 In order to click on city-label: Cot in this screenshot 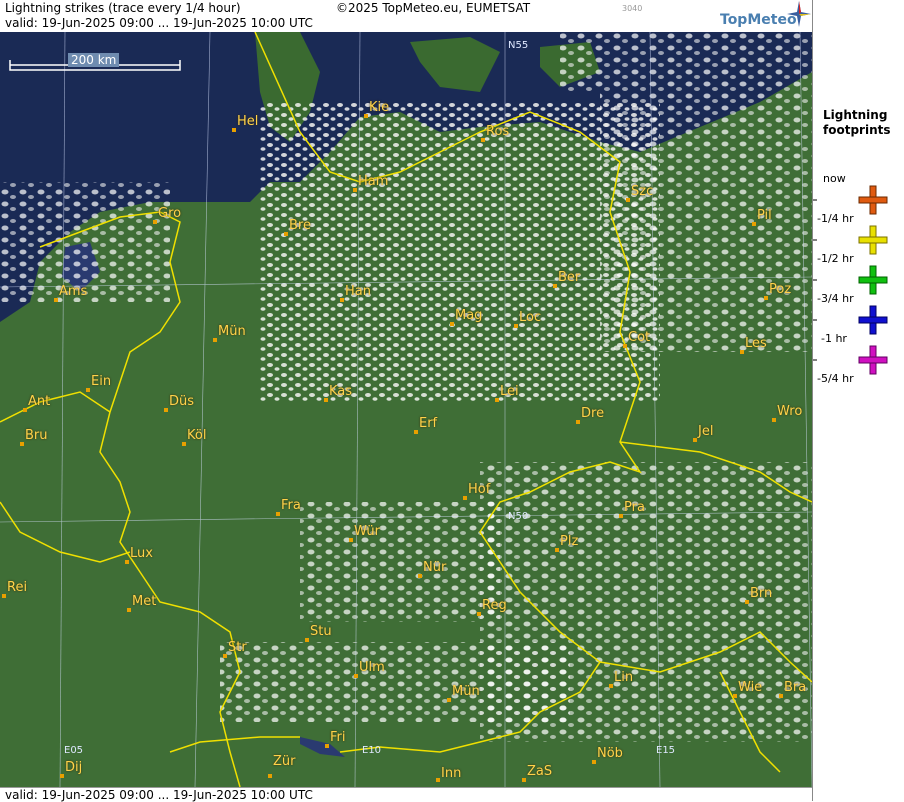, I will do `click(639, 337)`.